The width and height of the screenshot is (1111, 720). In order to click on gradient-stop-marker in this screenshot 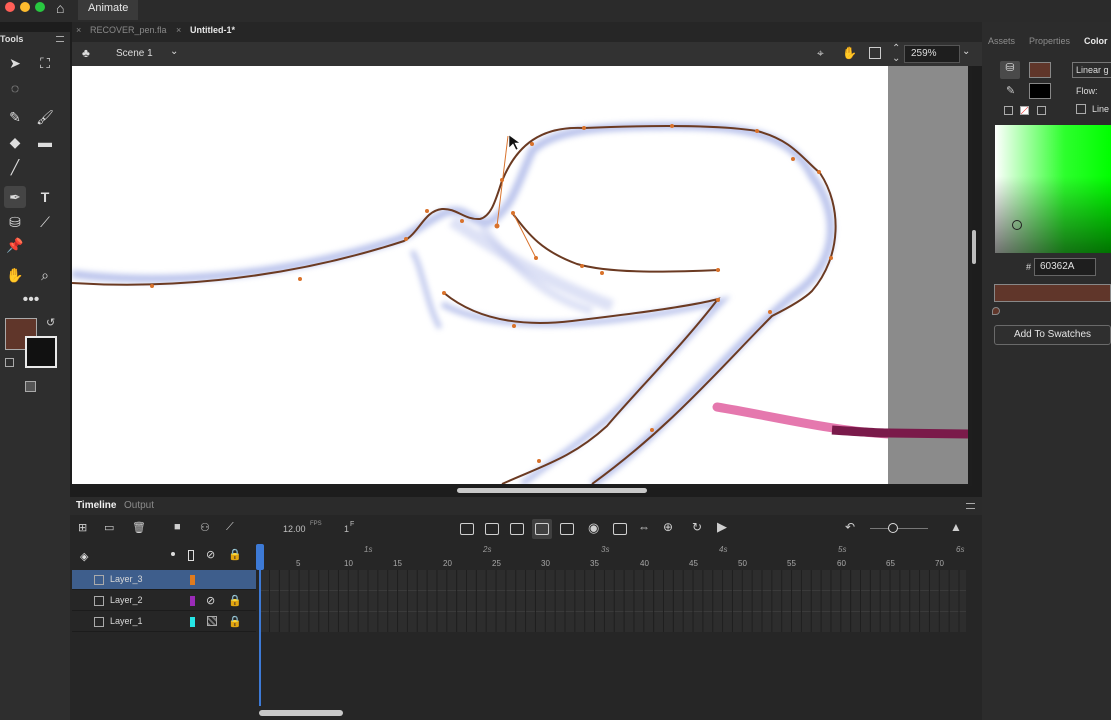, I will do `click(996, 311)`.